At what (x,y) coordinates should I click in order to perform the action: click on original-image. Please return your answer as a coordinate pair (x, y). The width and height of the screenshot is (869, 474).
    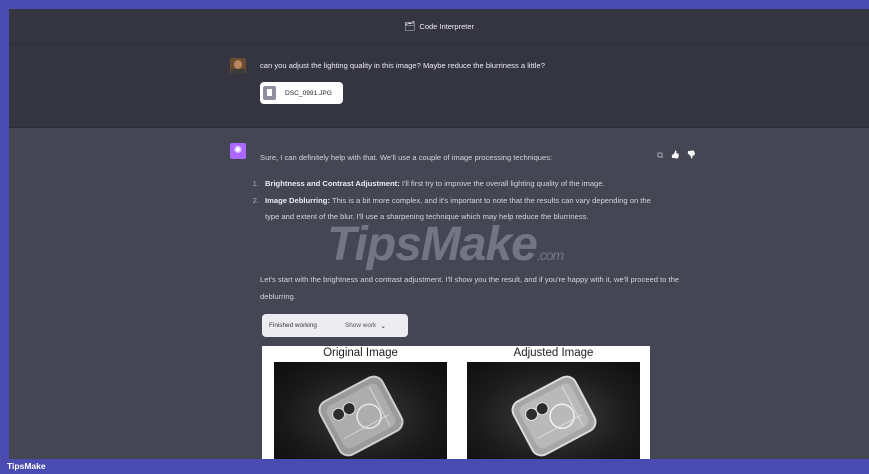
    Looking at the image, I should click on (360, 410).